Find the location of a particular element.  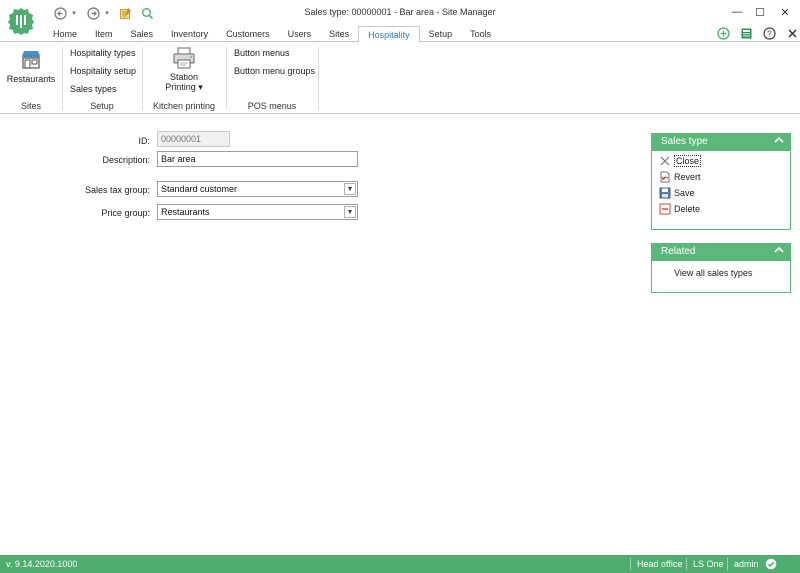

close-action: Close is located at coordinates (721, 161).